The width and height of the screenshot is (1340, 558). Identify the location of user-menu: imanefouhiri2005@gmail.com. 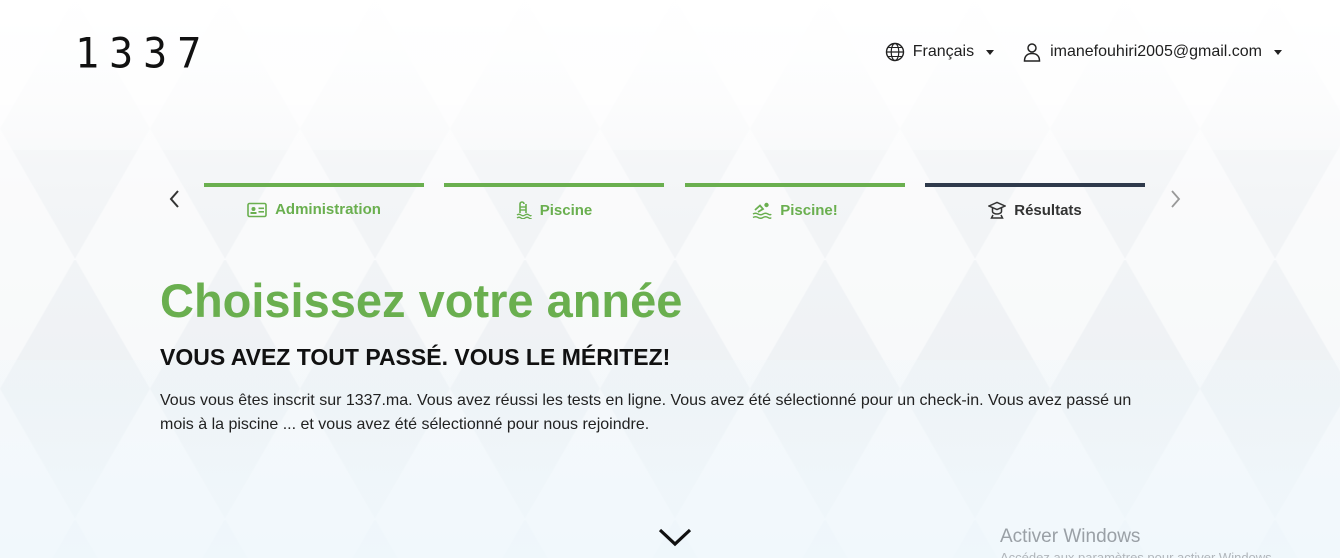
(1152, 52).